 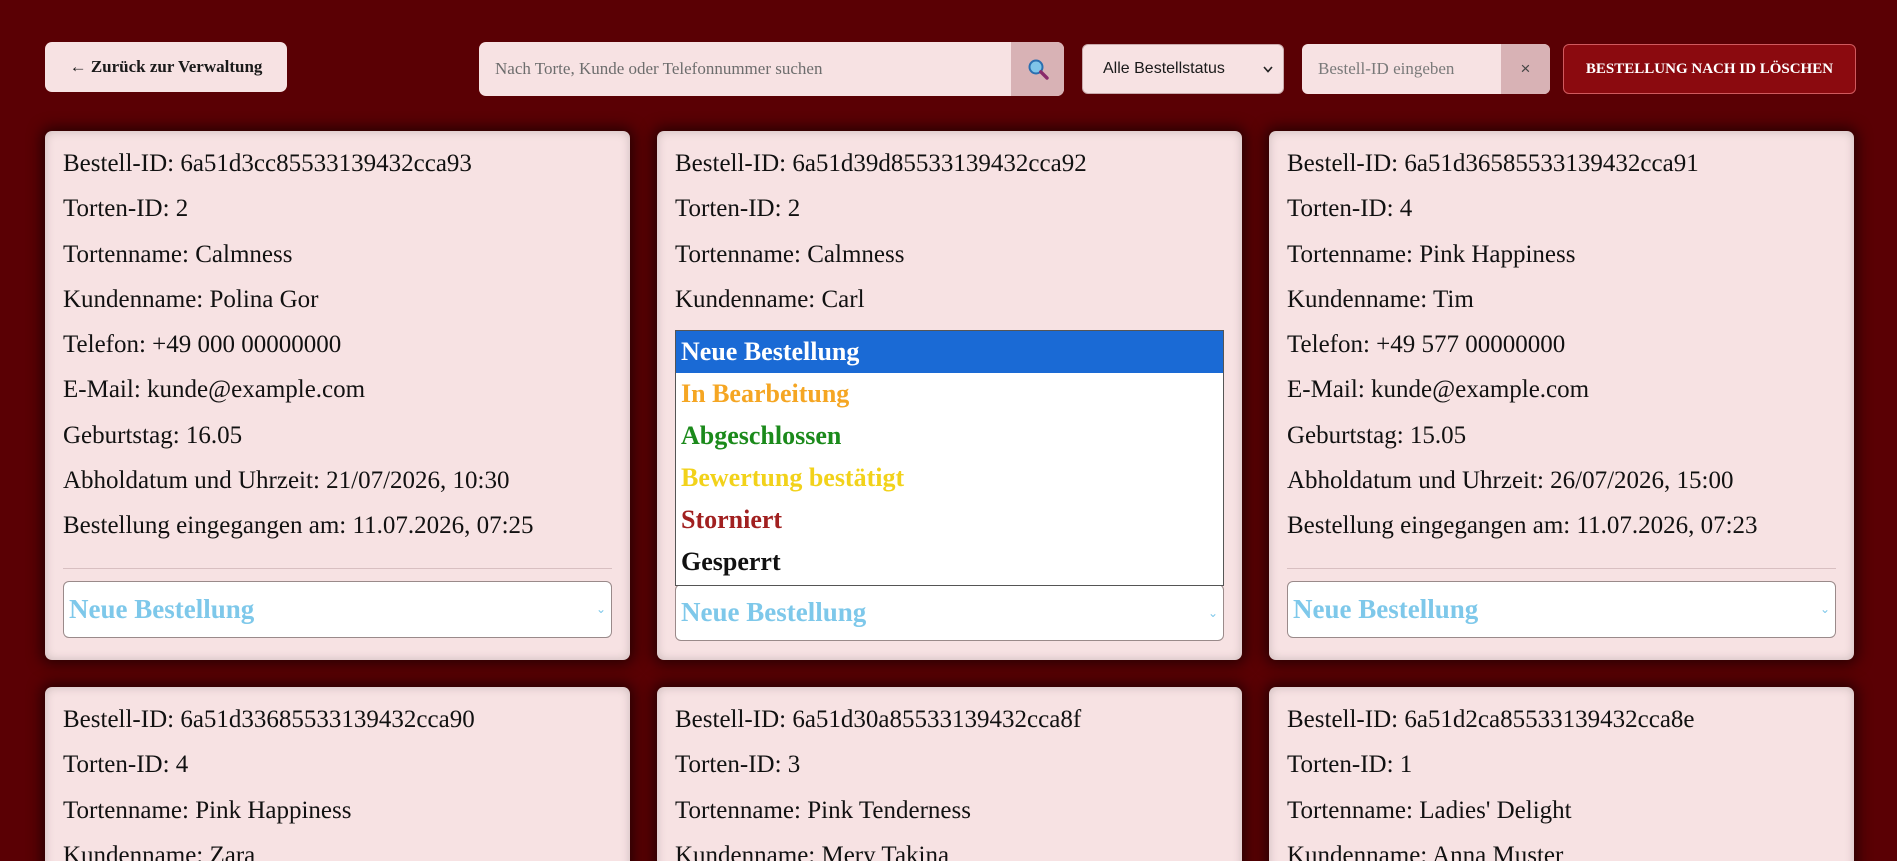 I want to click on order-id: Bestell-ID: 6a51d39d85533139432cca92, so click(x=881, y=163).